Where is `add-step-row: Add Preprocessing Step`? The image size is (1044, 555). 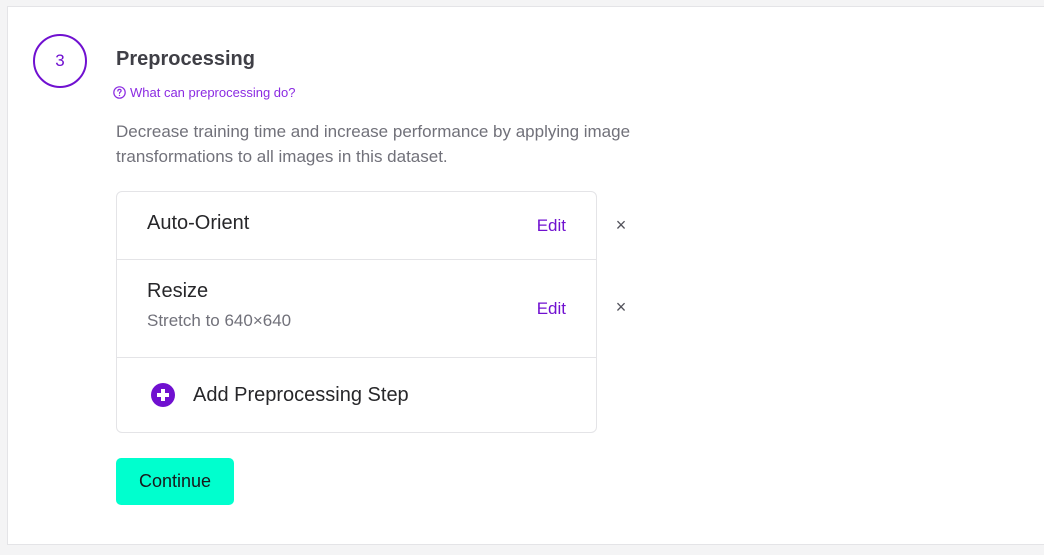
add-step-row: Add Preprocessing Step is located at coordinates (356, 395).